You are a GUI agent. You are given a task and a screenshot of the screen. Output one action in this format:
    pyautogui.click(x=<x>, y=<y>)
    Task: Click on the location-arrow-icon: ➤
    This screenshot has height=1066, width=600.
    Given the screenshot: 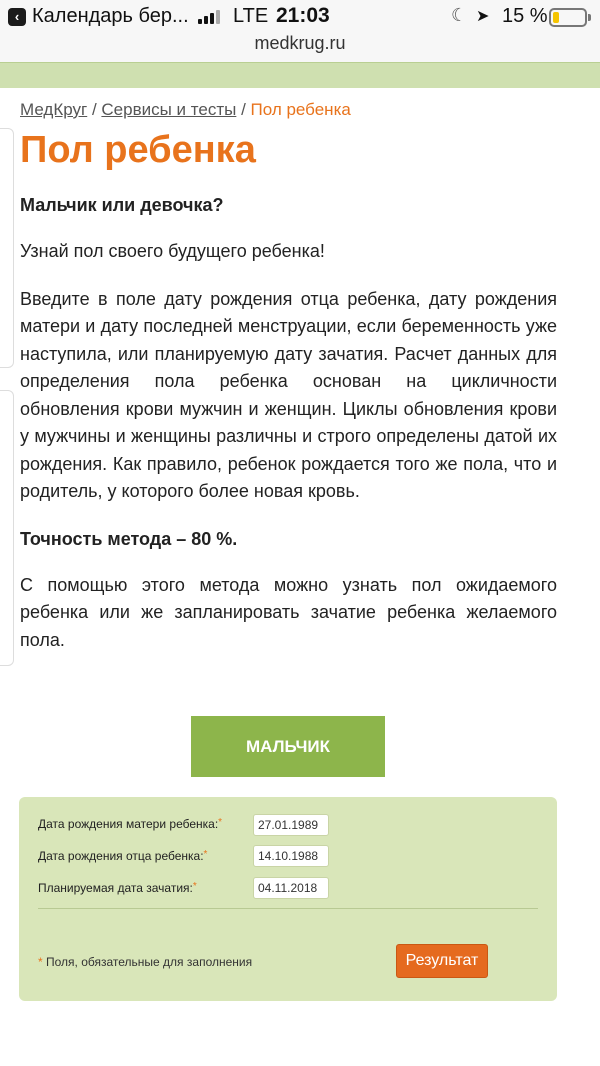 What is the action you would take?
    pyautogui.click(x=483, y=16)
    